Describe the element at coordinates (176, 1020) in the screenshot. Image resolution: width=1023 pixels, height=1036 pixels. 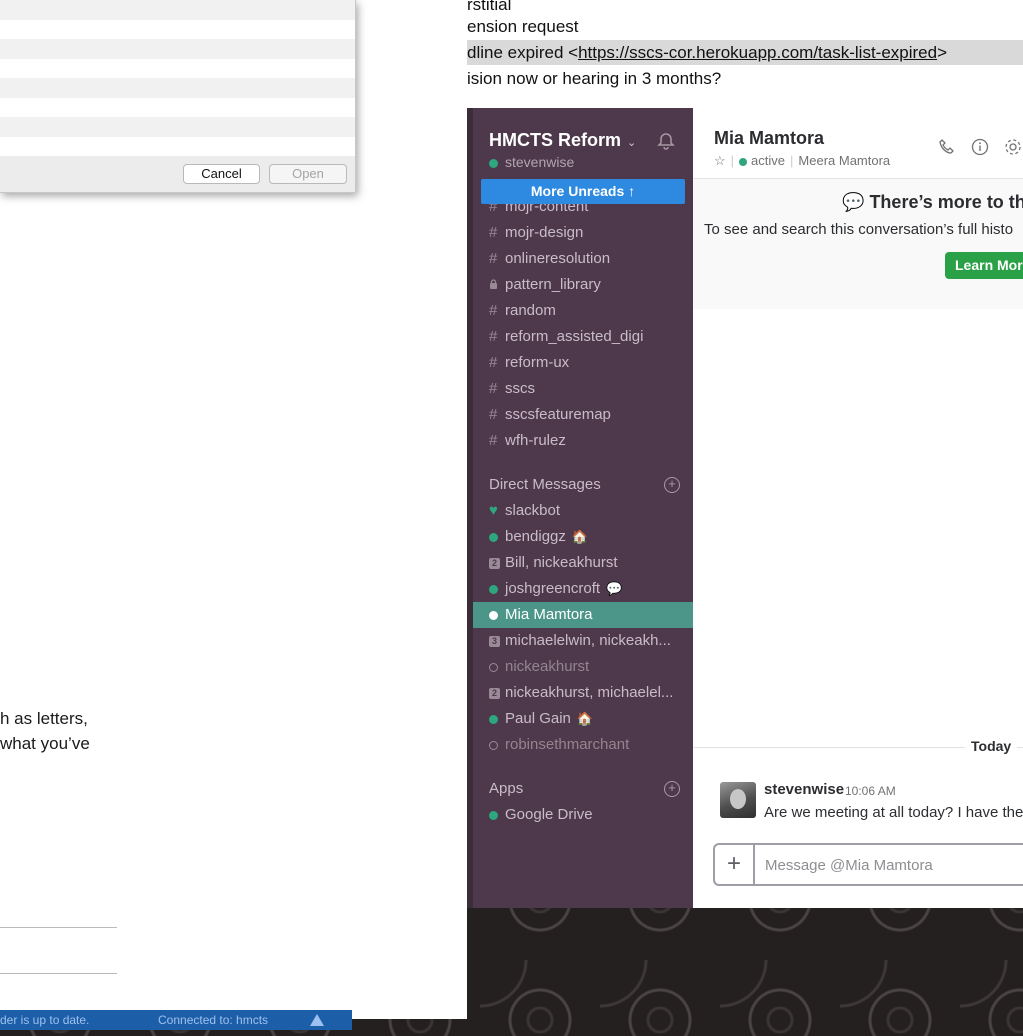
I see `status-bar: der is up to date. Connected to: hmcts` at that location.